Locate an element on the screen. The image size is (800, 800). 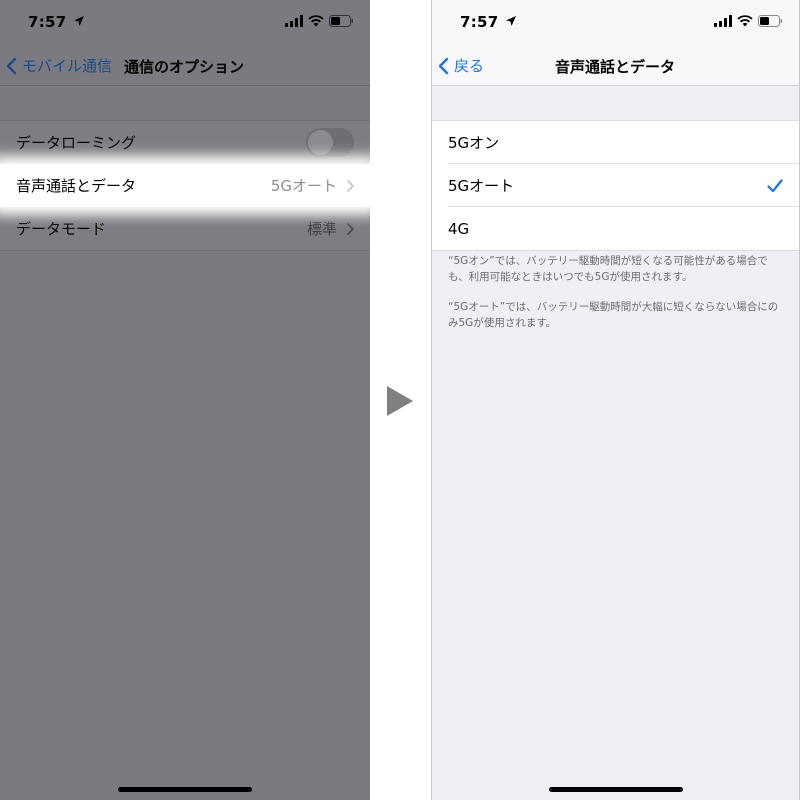
option-label: 5Gオート is located at coordinates (481, 186).